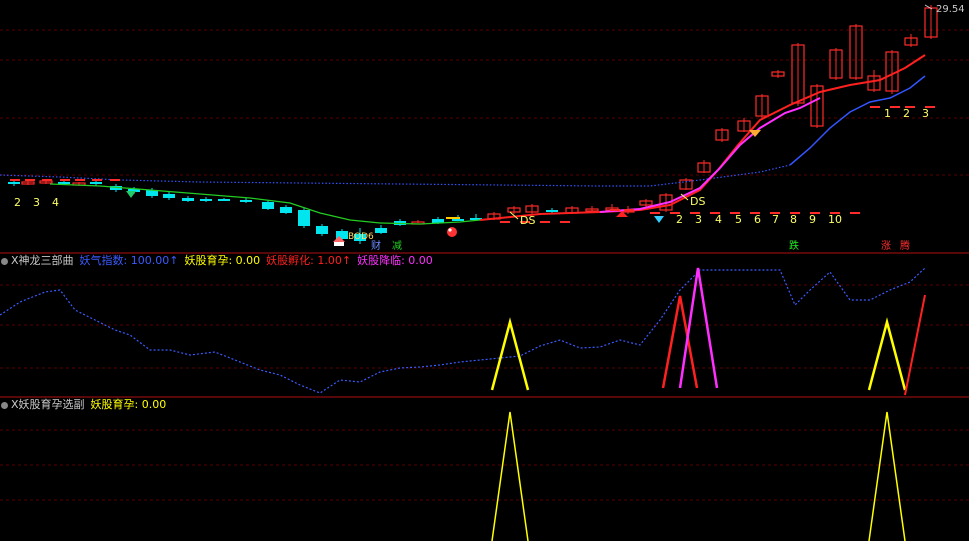 The image size is (969, 541). I want to click on count-label: 8, so click(793, 219).